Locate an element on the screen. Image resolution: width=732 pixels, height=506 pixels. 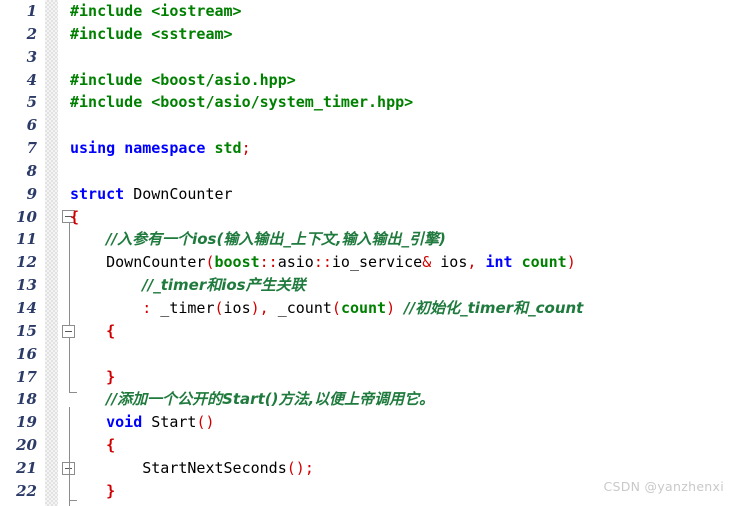
code-text: //添加一个公开的Start()方法,以便上帝调用它。 is located at coordinates (252, 399).